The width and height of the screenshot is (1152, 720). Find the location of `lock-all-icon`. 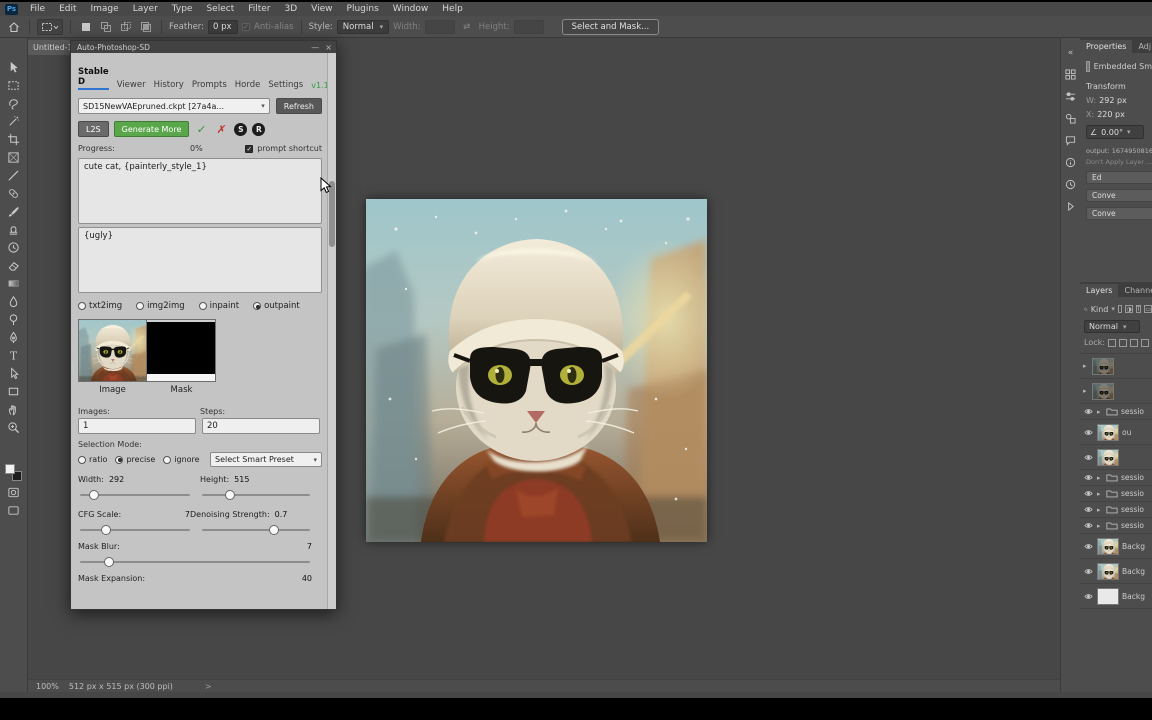

lock-all-icon is located at coordinates (1144, 342).